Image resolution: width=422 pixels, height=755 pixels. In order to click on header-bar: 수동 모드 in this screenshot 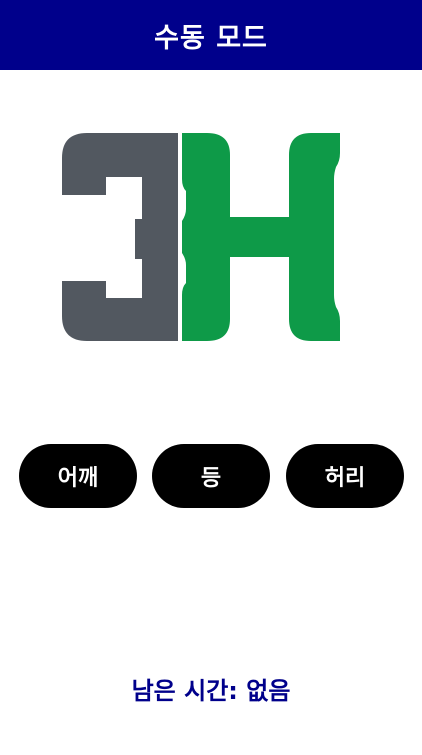, I will do `click(211, 35)`.